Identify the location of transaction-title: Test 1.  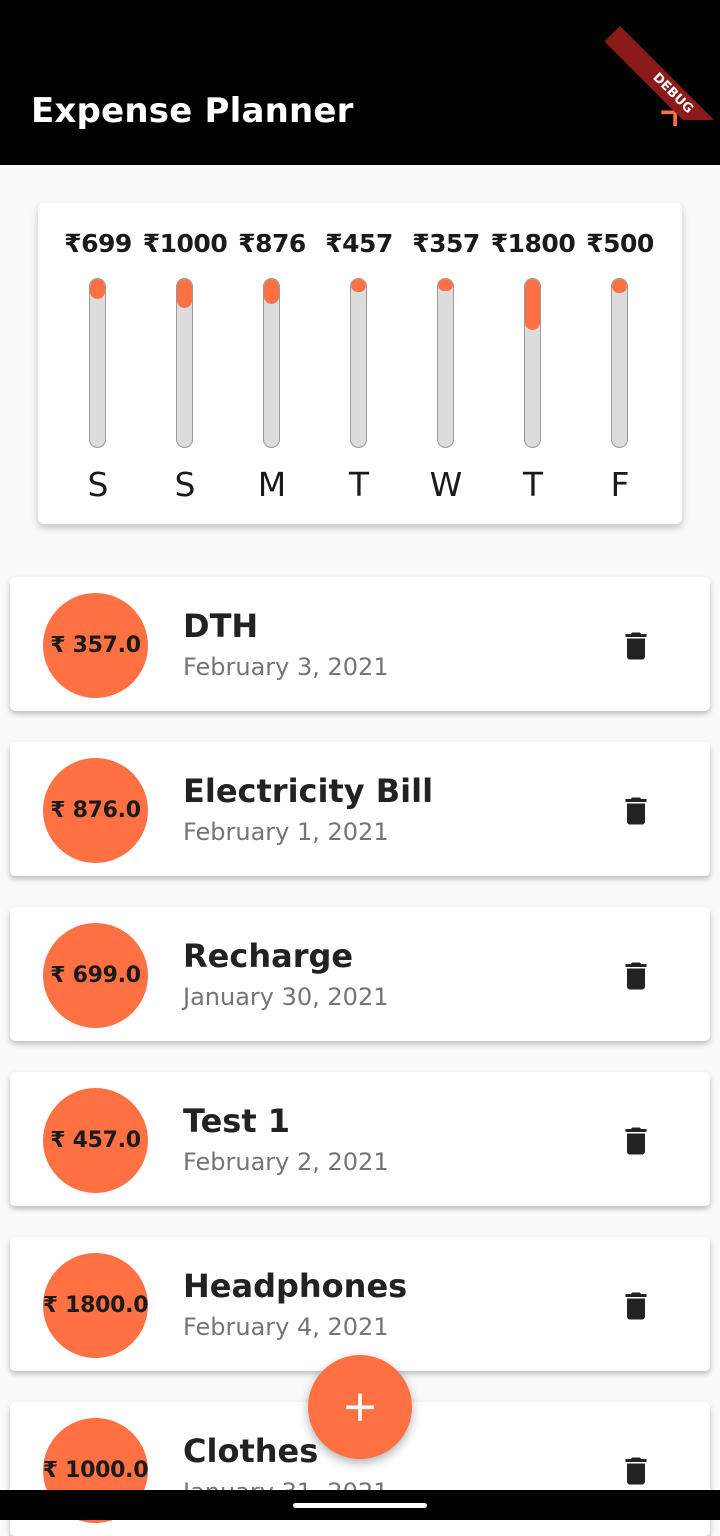
(237, 1121).